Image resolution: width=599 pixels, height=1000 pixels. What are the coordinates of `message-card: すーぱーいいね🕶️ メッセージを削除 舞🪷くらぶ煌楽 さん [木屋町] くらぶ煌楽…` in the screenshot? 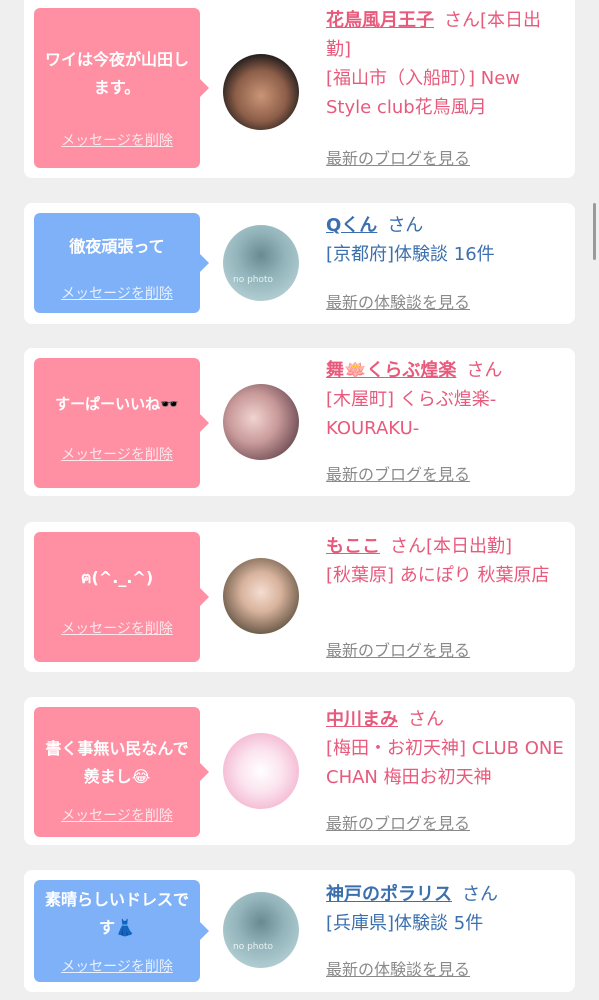 It's located at (299, 422).